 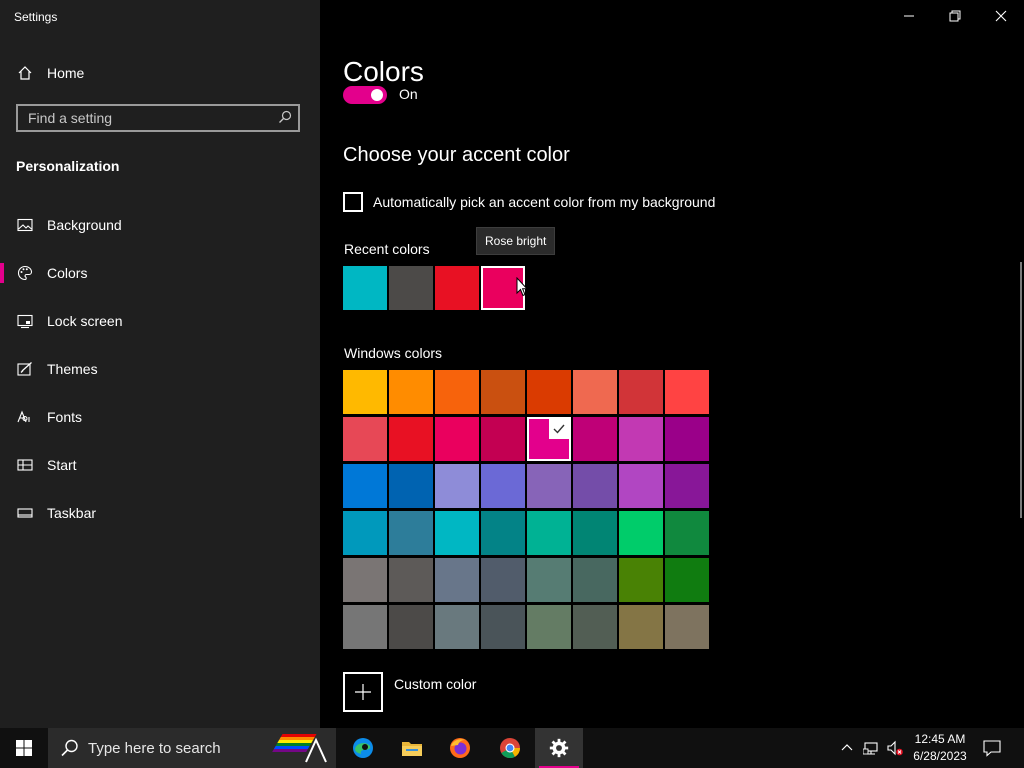 What do you see at coordinates (148, 118) in the screenshot?
I see `find-setting-input` at bounding box center [148, 118].